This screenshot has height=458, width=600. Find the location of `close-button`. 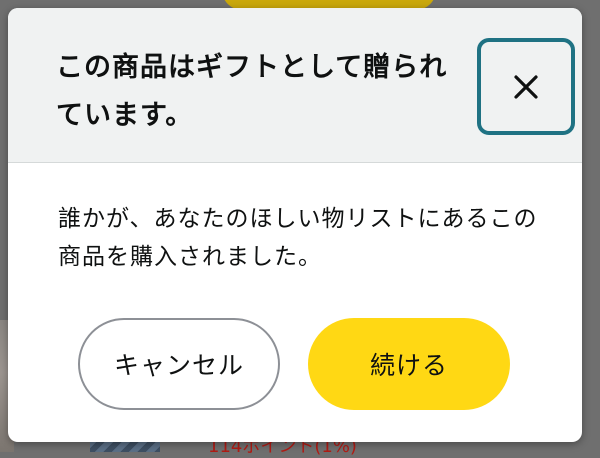

close-button is located at coordinates (526, 86).